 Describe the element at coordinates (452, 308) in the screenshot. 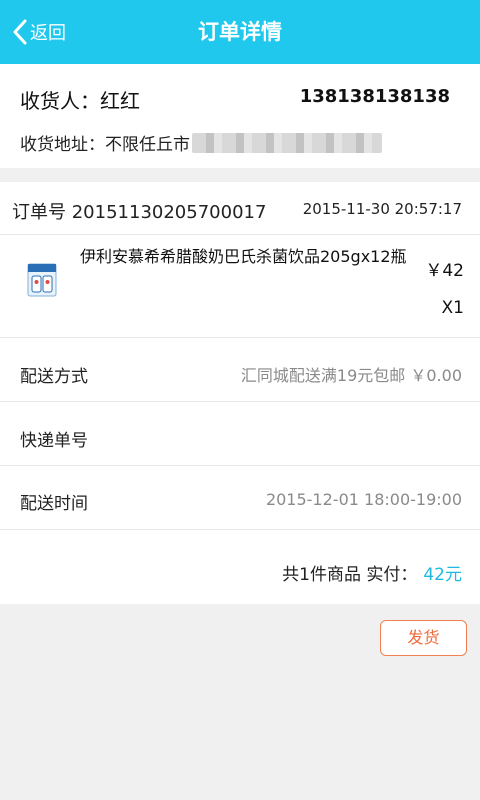

I see `product-quantity: X1` at that location.